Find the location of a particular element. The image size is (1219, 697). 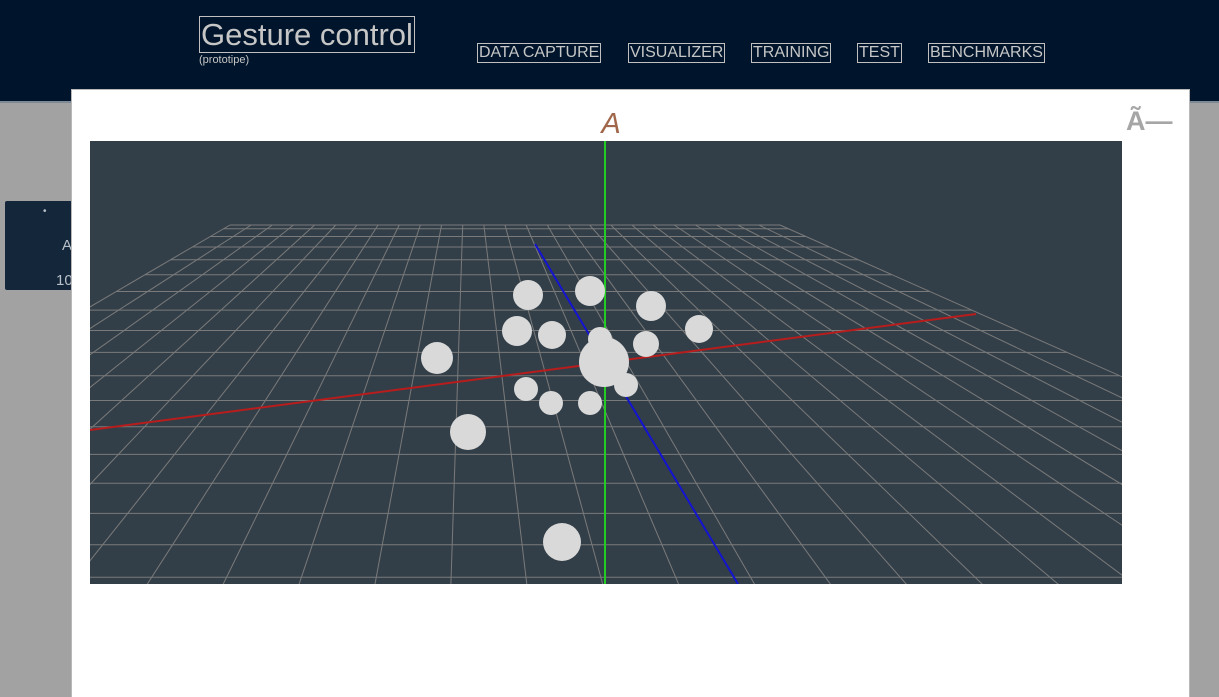

app-subtitle: (prototipe) is located at coordinates (224, 60).